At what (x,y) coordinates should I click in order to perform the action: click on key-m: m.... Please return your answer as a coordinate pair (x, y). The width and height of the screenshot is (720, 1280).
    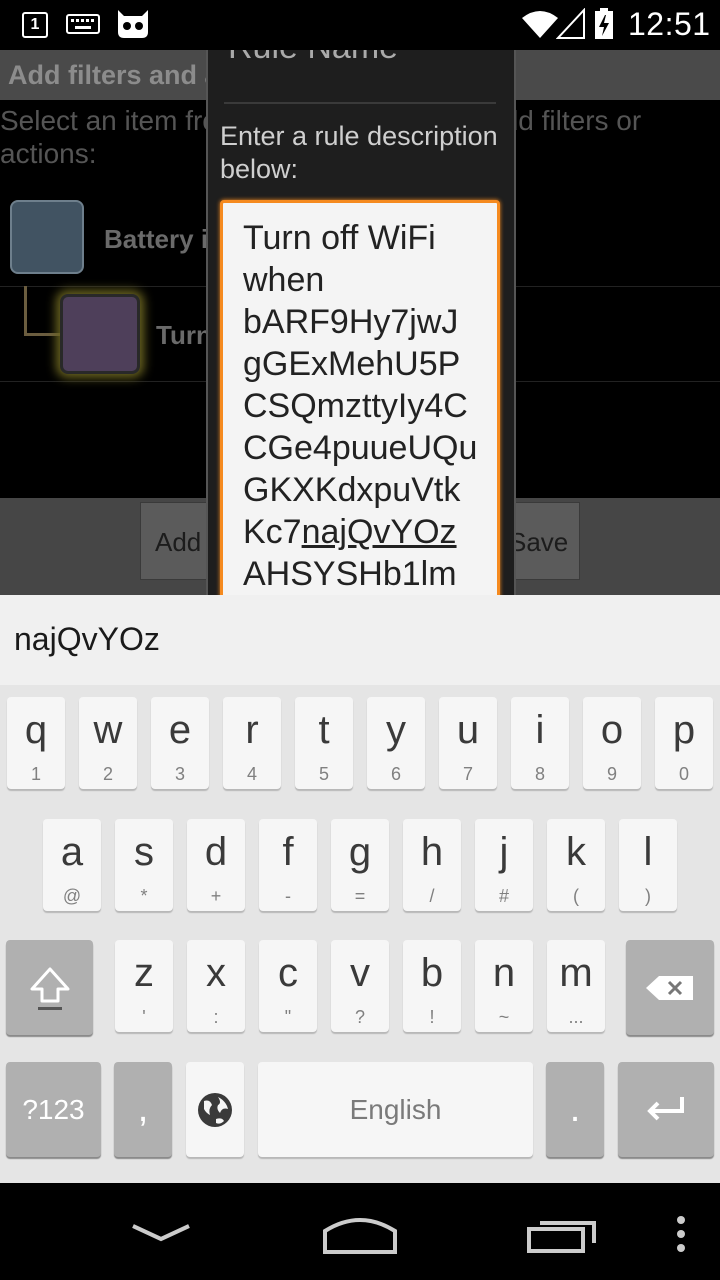
    Looking at the image, I should click on (576, 986).